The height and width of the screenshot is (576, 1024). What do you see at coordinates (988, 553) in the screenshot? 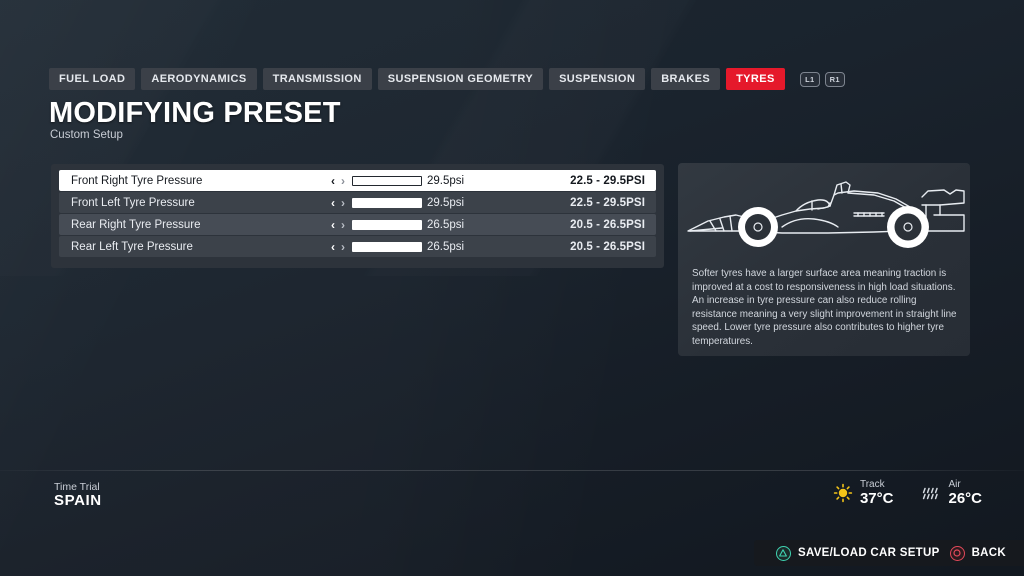
I see `back-label: BACK` at bounding box center [988, 553].